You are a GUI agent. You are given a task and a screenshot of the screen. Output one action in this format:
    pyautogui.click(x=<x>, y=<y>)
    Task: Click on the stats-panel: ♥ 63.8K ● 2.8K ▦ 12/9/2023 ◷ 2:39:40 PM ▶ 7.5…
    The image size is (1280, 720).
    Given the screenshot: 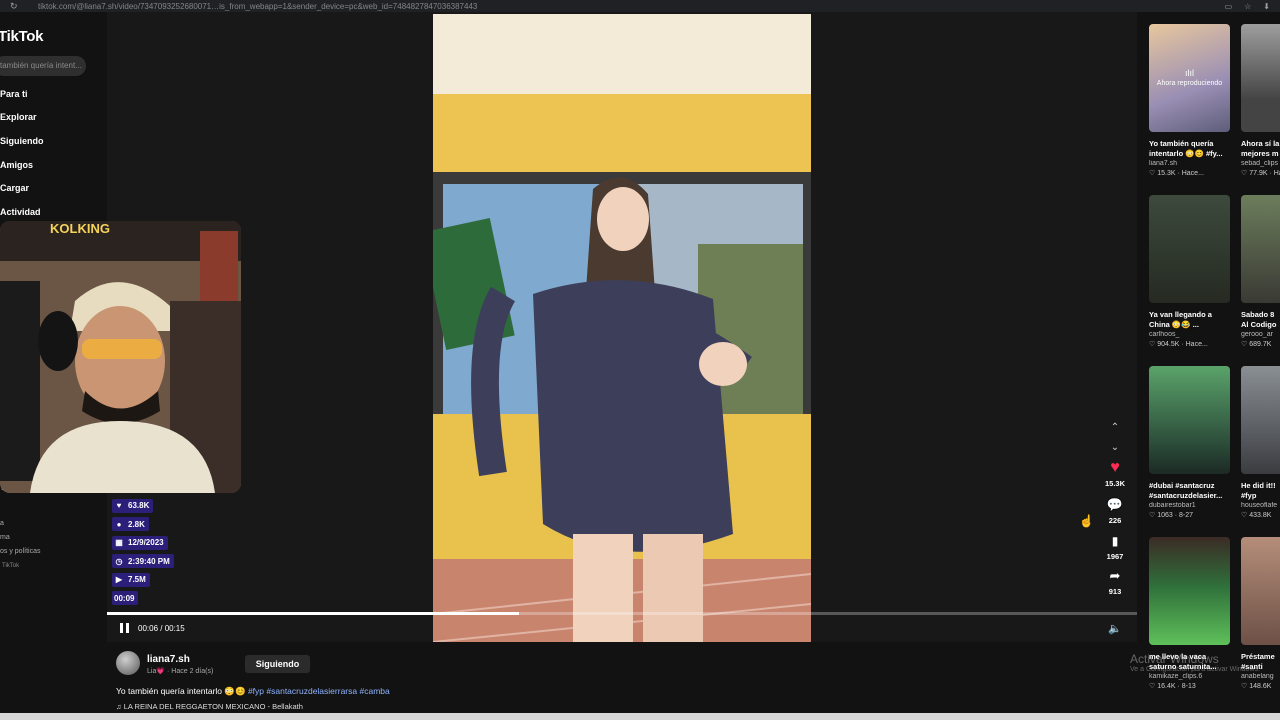 What is the action you would take?
    pyautogui.click(x=143, y=550)
    